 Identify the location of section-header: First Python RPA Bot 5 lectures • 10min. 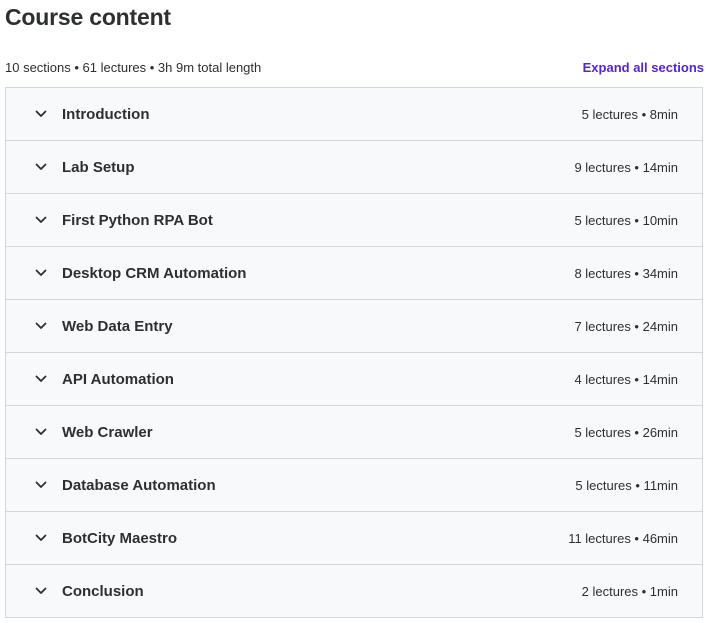
(354, 219).